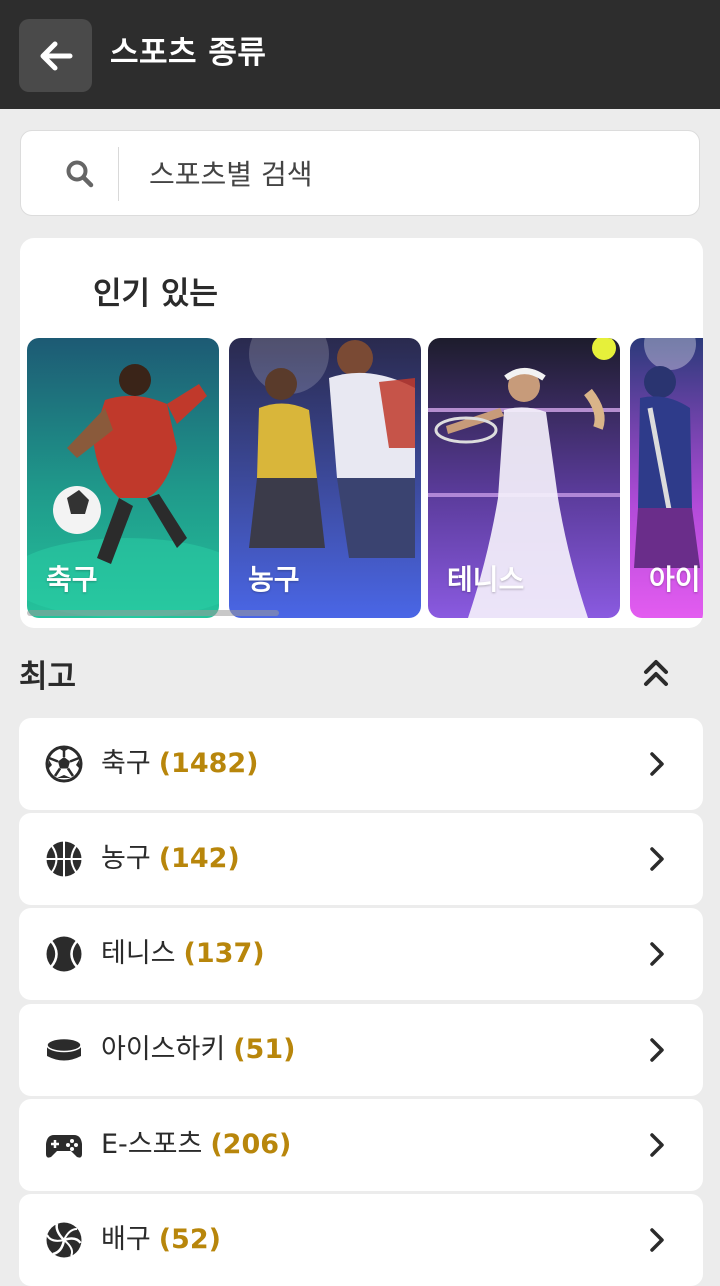 Image resolution: width=720 pixels, height=1286 pixels. What do you see at coordinates (64, 954) in the screenshot?
I see `tennis-ball-icon` at bounding box center [64, 954].